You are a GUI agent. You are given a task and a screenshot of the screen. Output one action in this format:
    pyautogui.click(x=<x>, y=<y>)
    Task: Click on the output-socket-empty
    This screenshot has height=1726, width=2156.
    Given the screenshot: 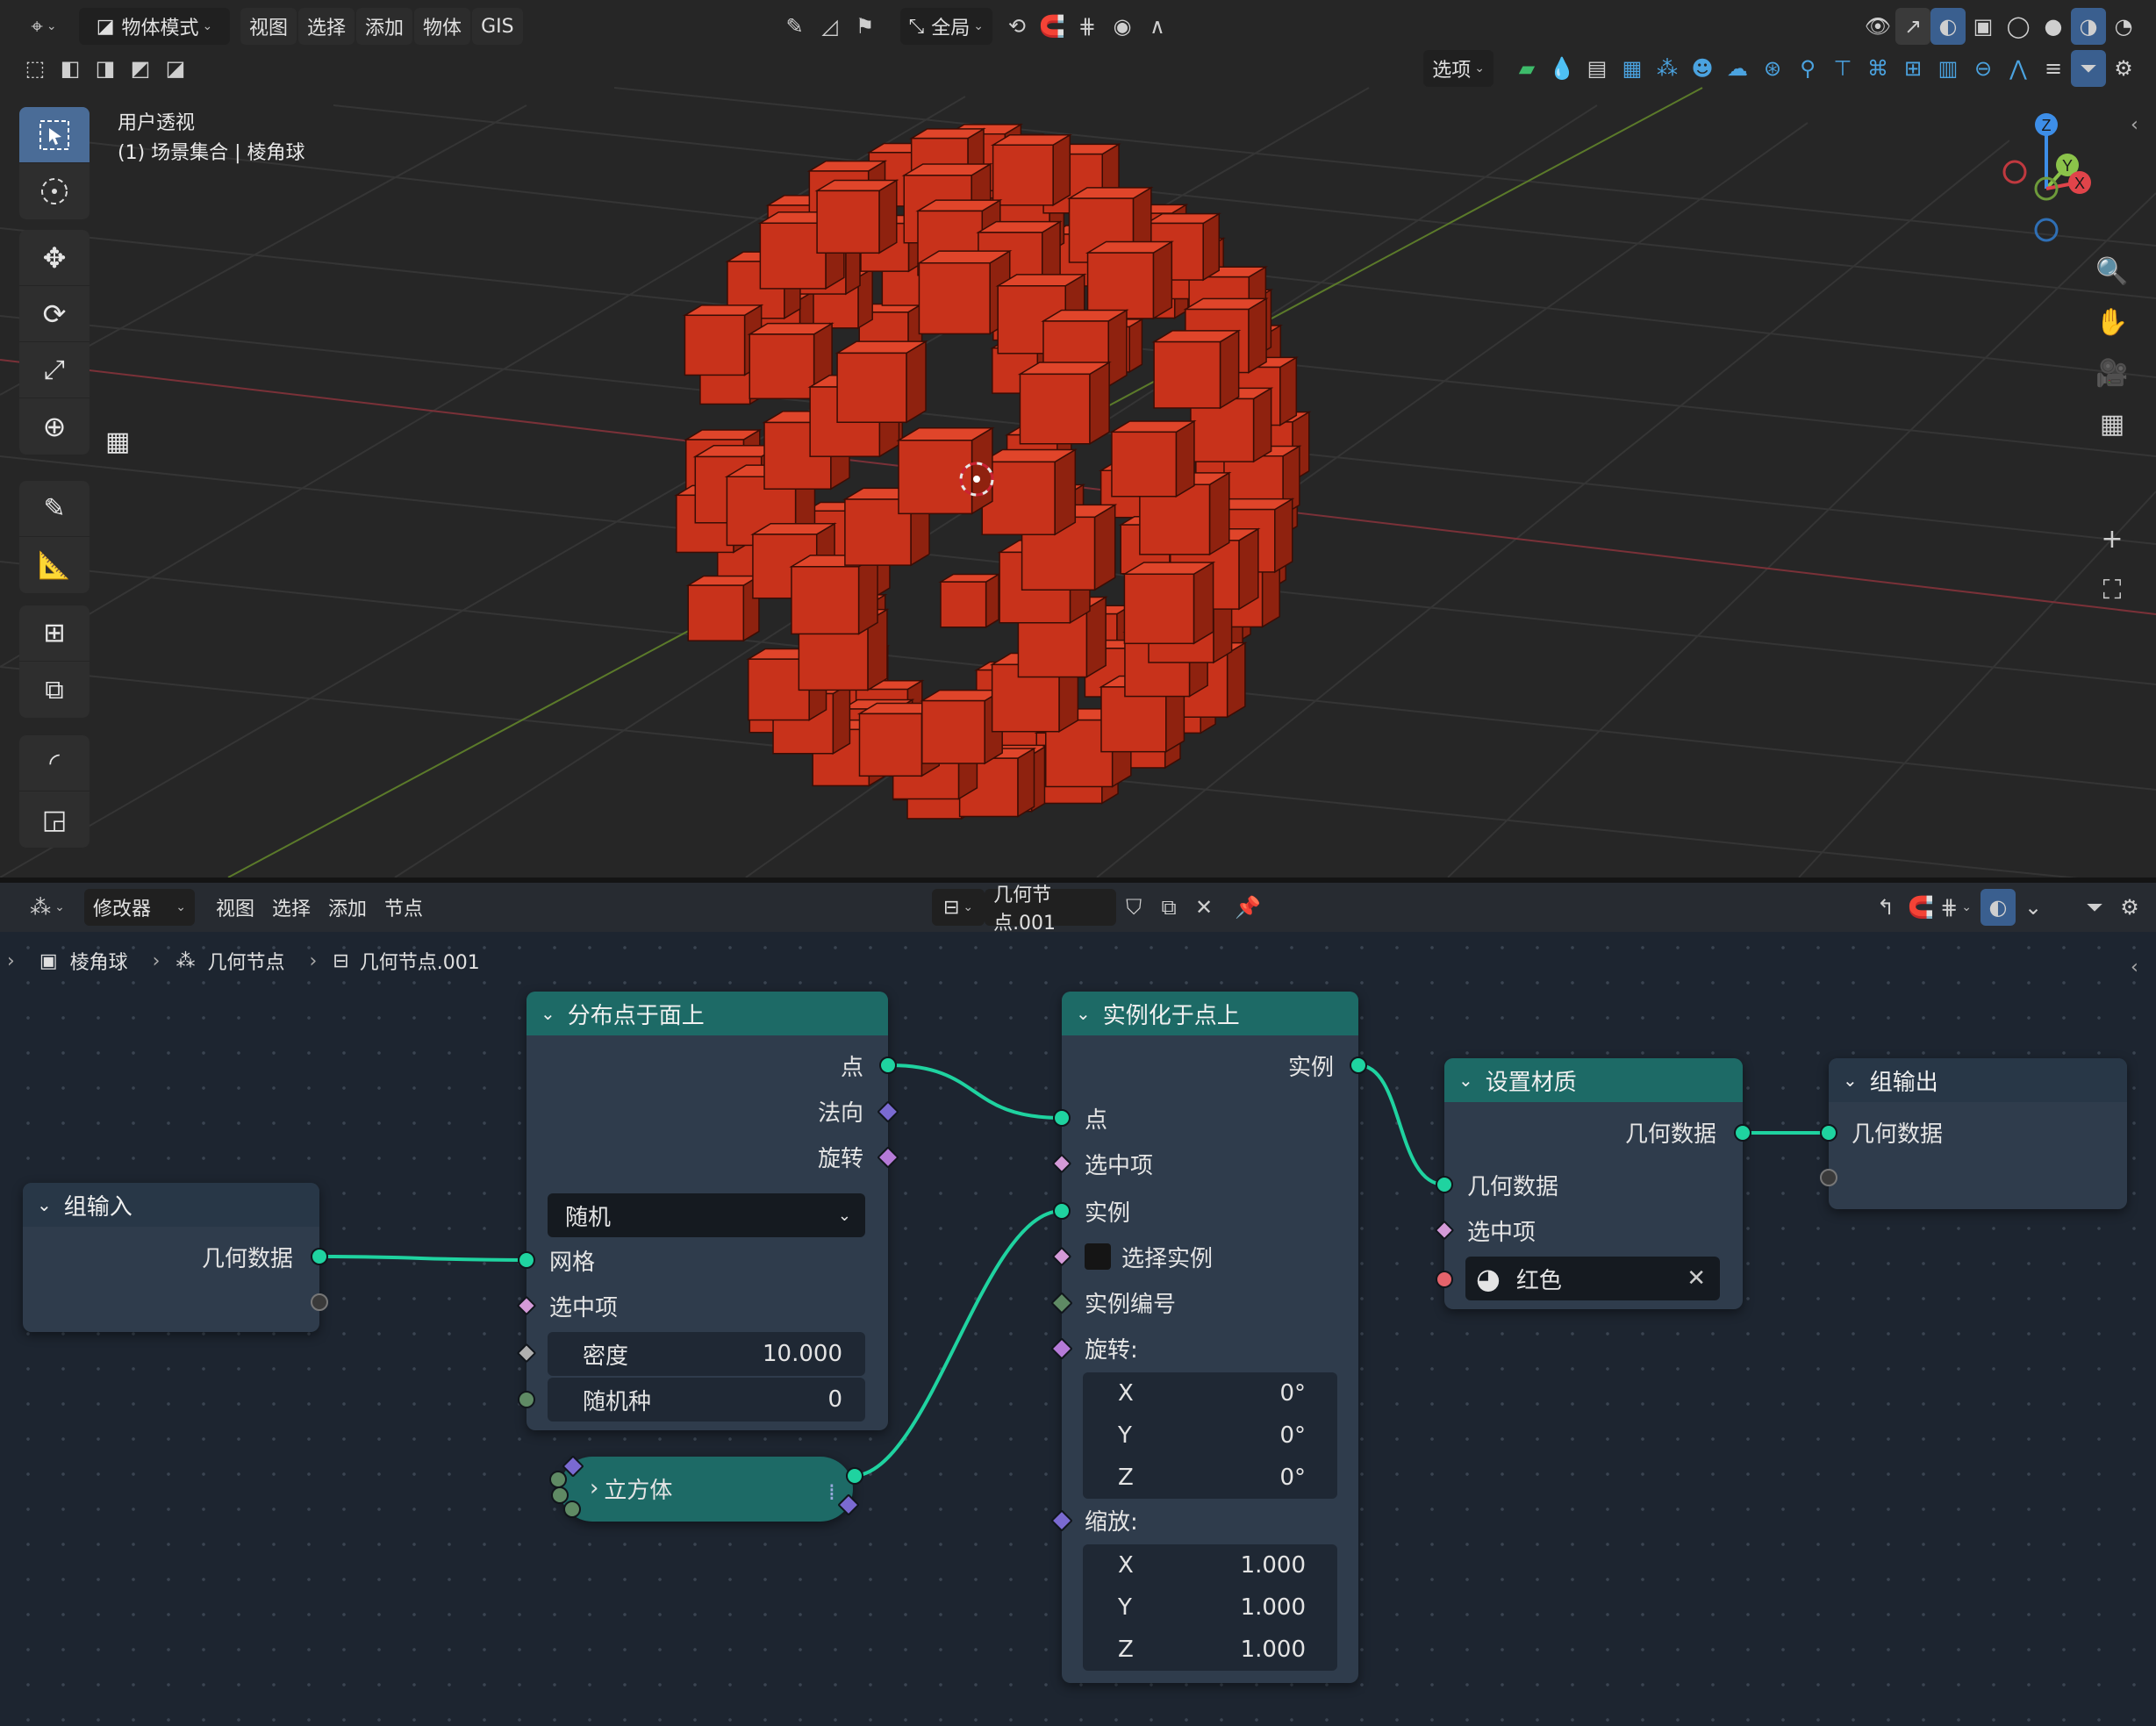 What is the action you would take?
    pyautogui.click(x=319, y=1302)
    